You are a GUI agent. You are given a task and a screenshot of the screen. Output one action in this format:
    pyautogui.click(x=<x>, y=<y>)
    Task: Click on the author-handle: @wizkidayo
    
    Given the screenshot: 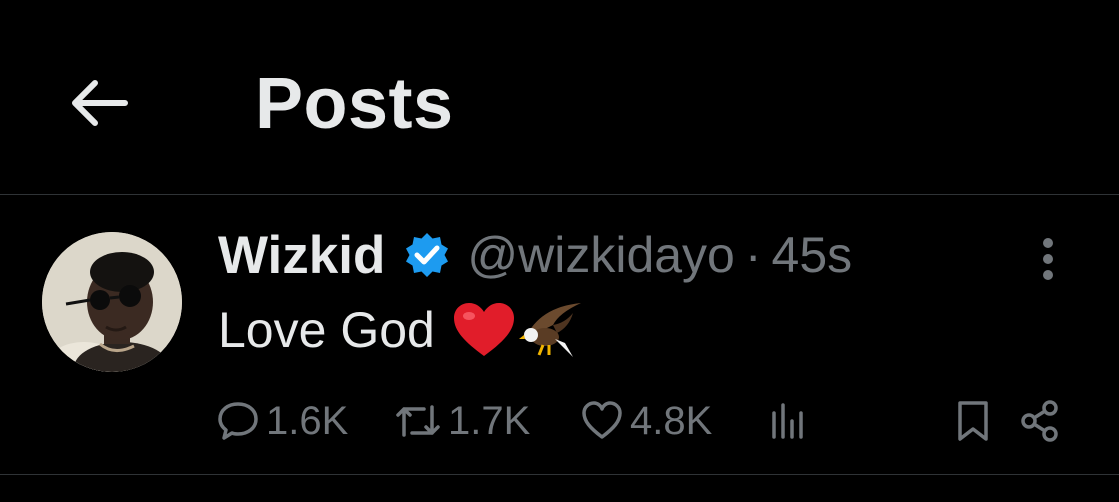 What is the action you would take?
    pyautogui.click(x=601, y=255)
    